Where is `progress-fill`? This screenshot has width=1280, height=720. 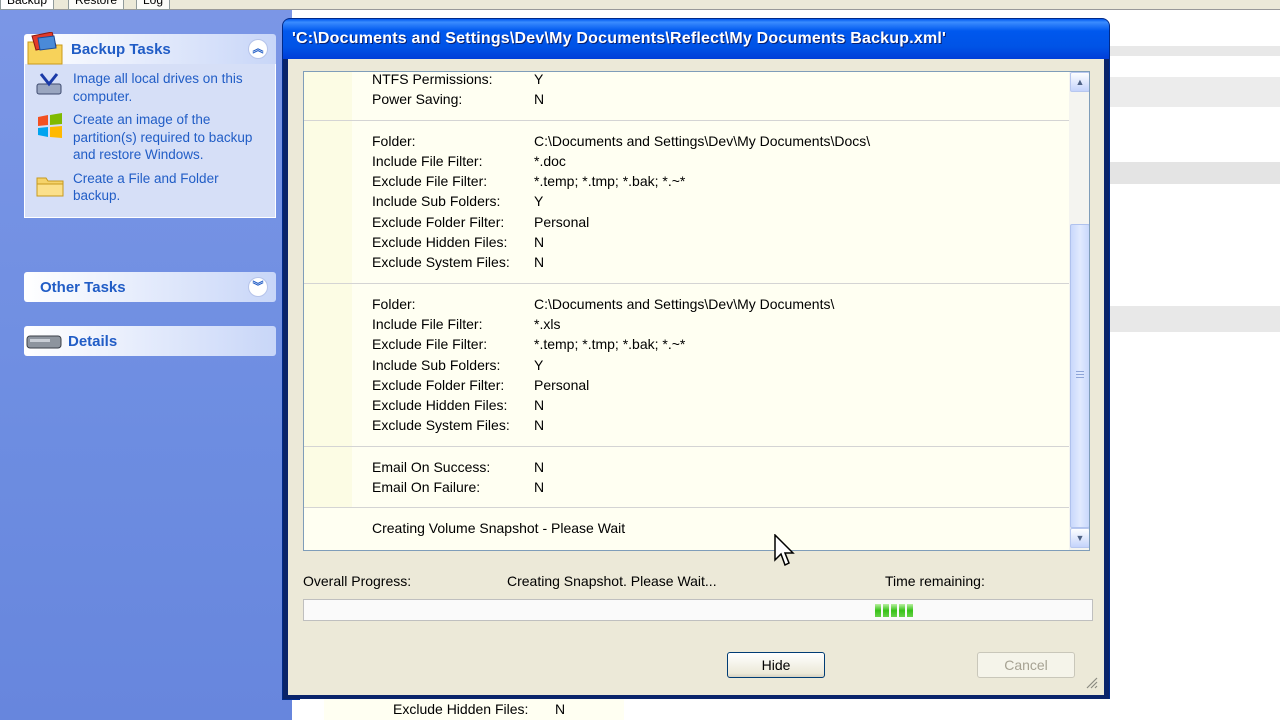 progress-fill is located at coordinates (894, 610).